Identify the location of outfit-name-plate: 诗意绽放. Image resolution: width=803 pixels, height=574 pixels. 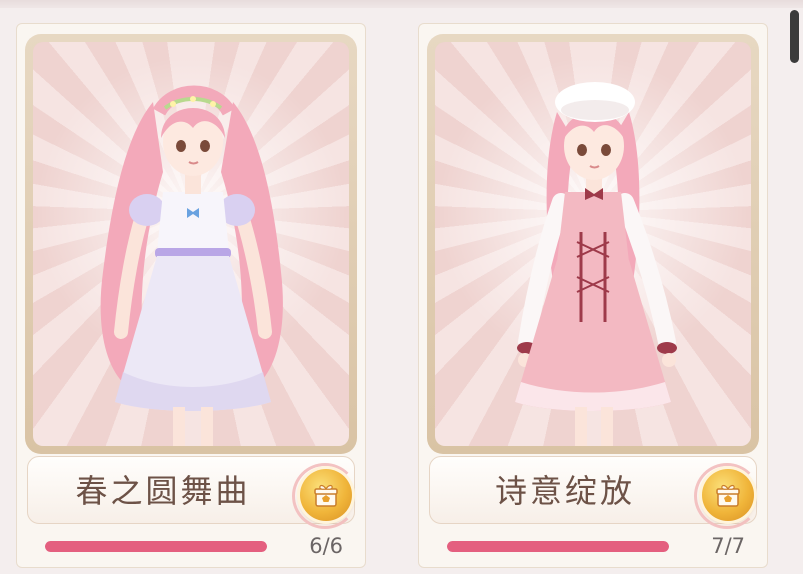
(594, 492).